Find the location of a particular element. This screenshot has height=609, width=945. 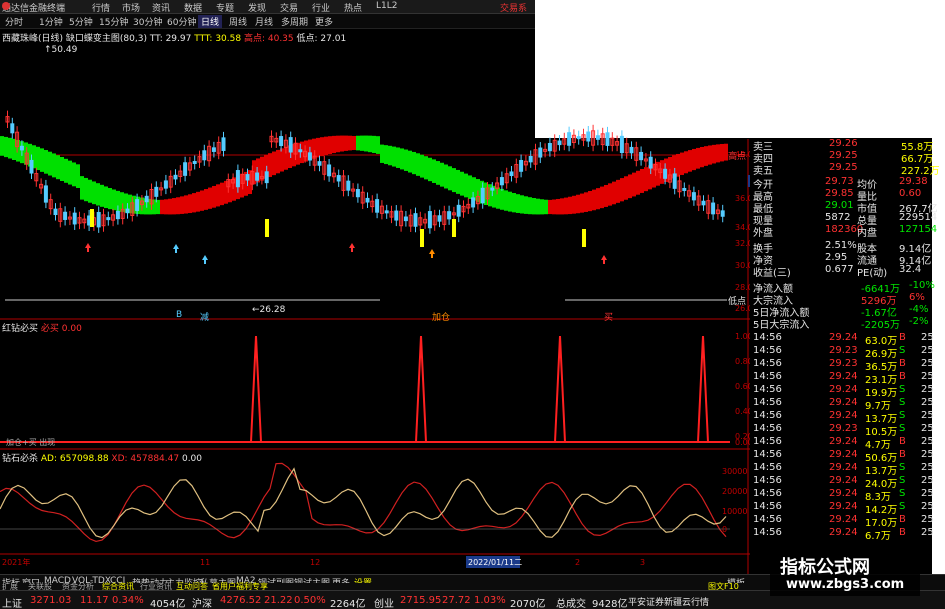

ind2-name: 钻石必杀 is located at coordinates (20, 459).